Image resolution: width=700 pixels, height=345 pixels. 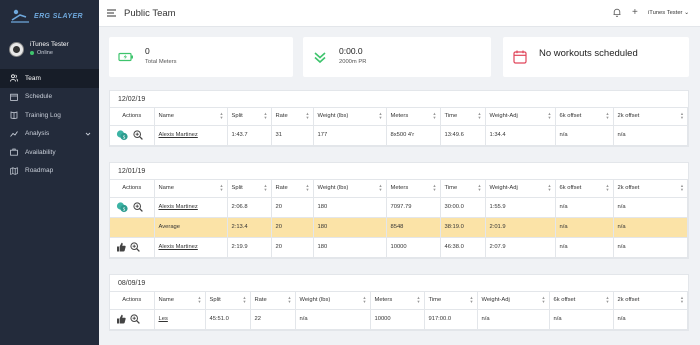 I want to click on column-header-label: Name, so click(x=166, y=188).